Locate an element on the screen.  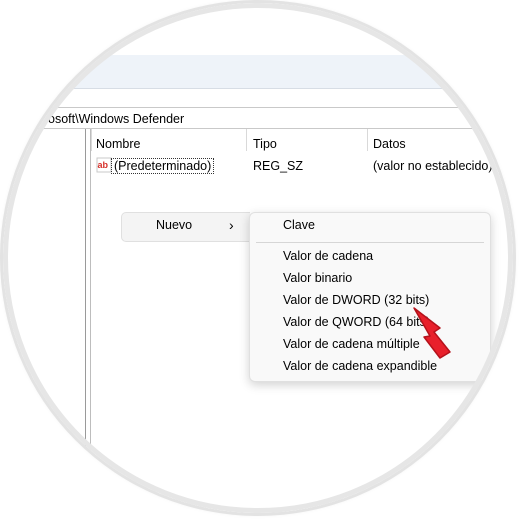
column-header-name: Nombre is located at coordinates (118, 144).